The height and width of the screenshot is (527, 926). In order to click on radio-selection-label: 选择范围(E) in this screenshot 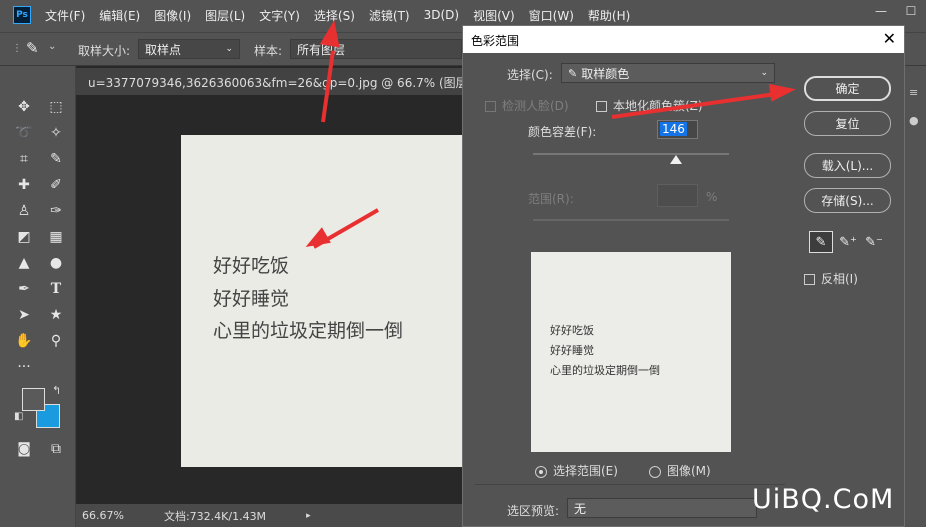, I will do `click(585, 471)`.